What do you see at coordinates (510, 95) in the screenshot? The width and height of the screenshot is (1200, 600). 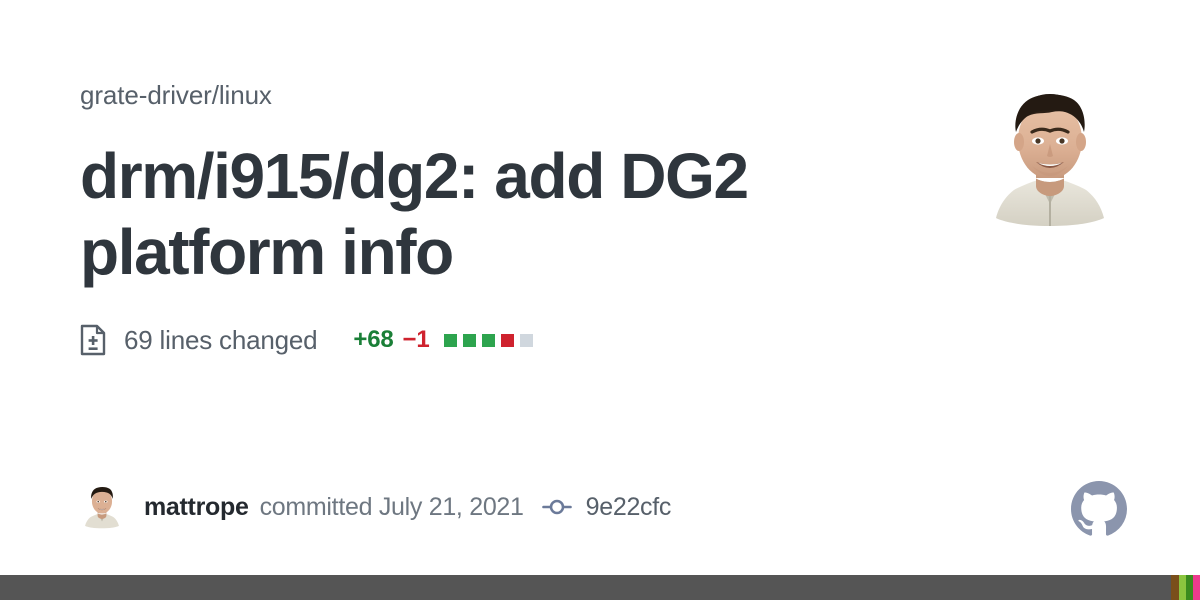 I see `repository-name: grate-driver/linux` at bounding box center [510, 95].